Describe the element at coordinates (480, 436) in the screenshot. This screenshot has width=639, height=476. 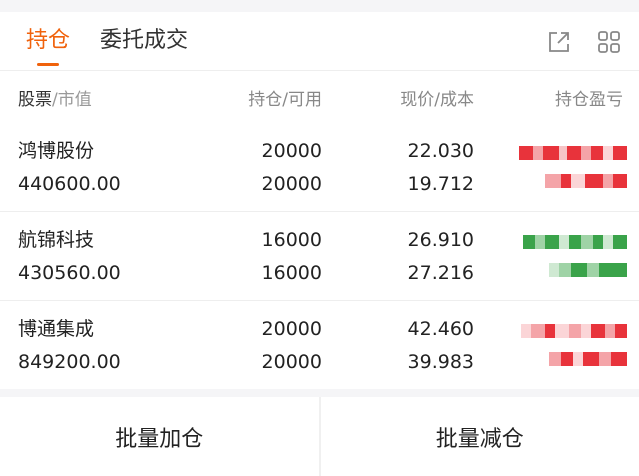
I see `batch-reduce-position-button: 批量减仓` at that location.